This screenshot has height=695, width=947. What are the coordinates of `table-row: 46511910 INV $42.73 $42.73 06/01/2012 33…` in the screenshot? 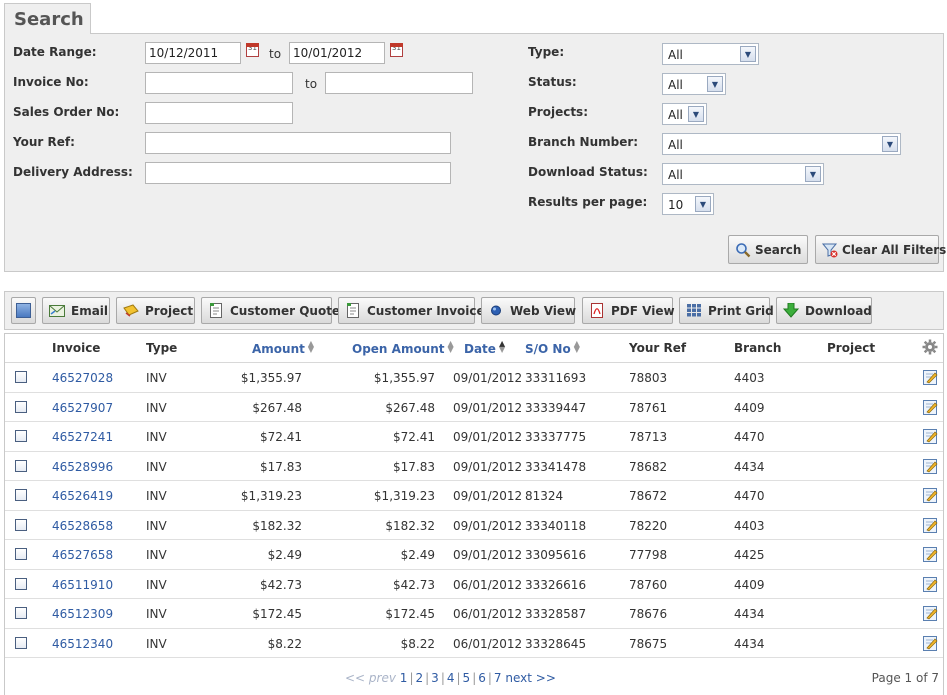 It's located at (474, 584).